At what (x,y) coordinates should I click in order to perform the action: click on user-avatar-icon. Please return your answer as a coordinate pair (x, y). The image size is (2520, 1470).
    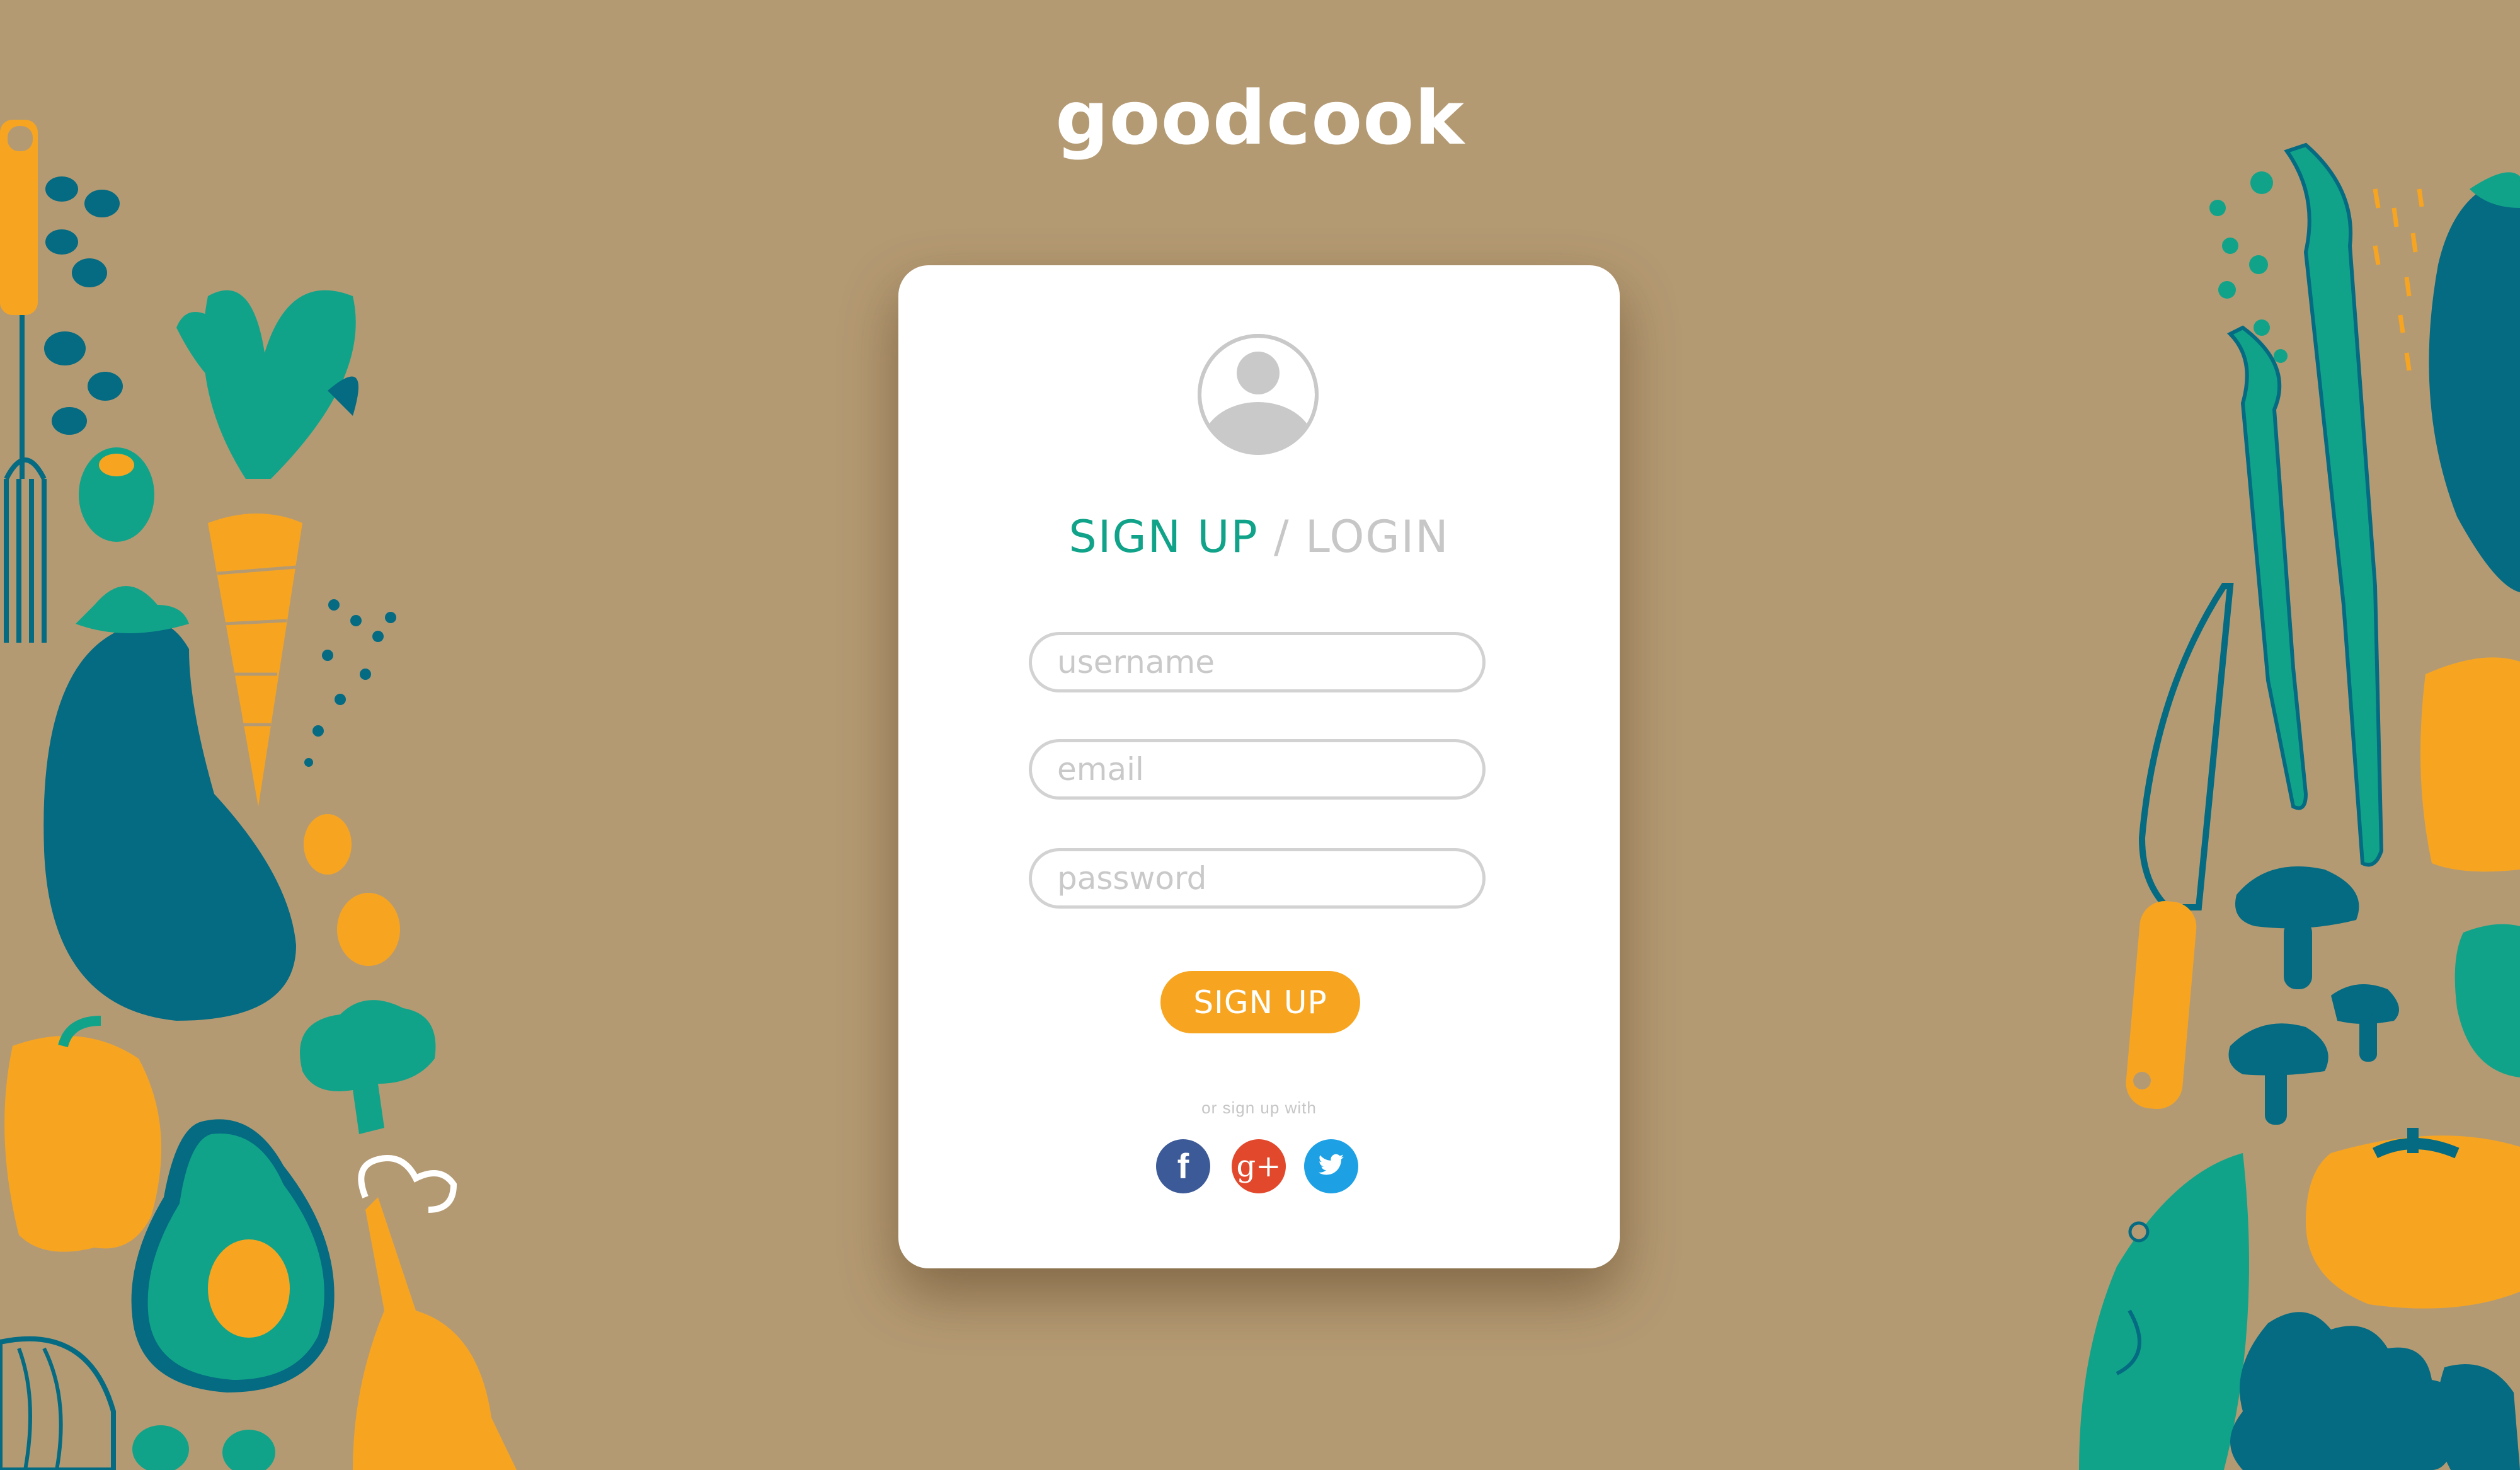
    Looking at the image, I should click on (1258, 394).